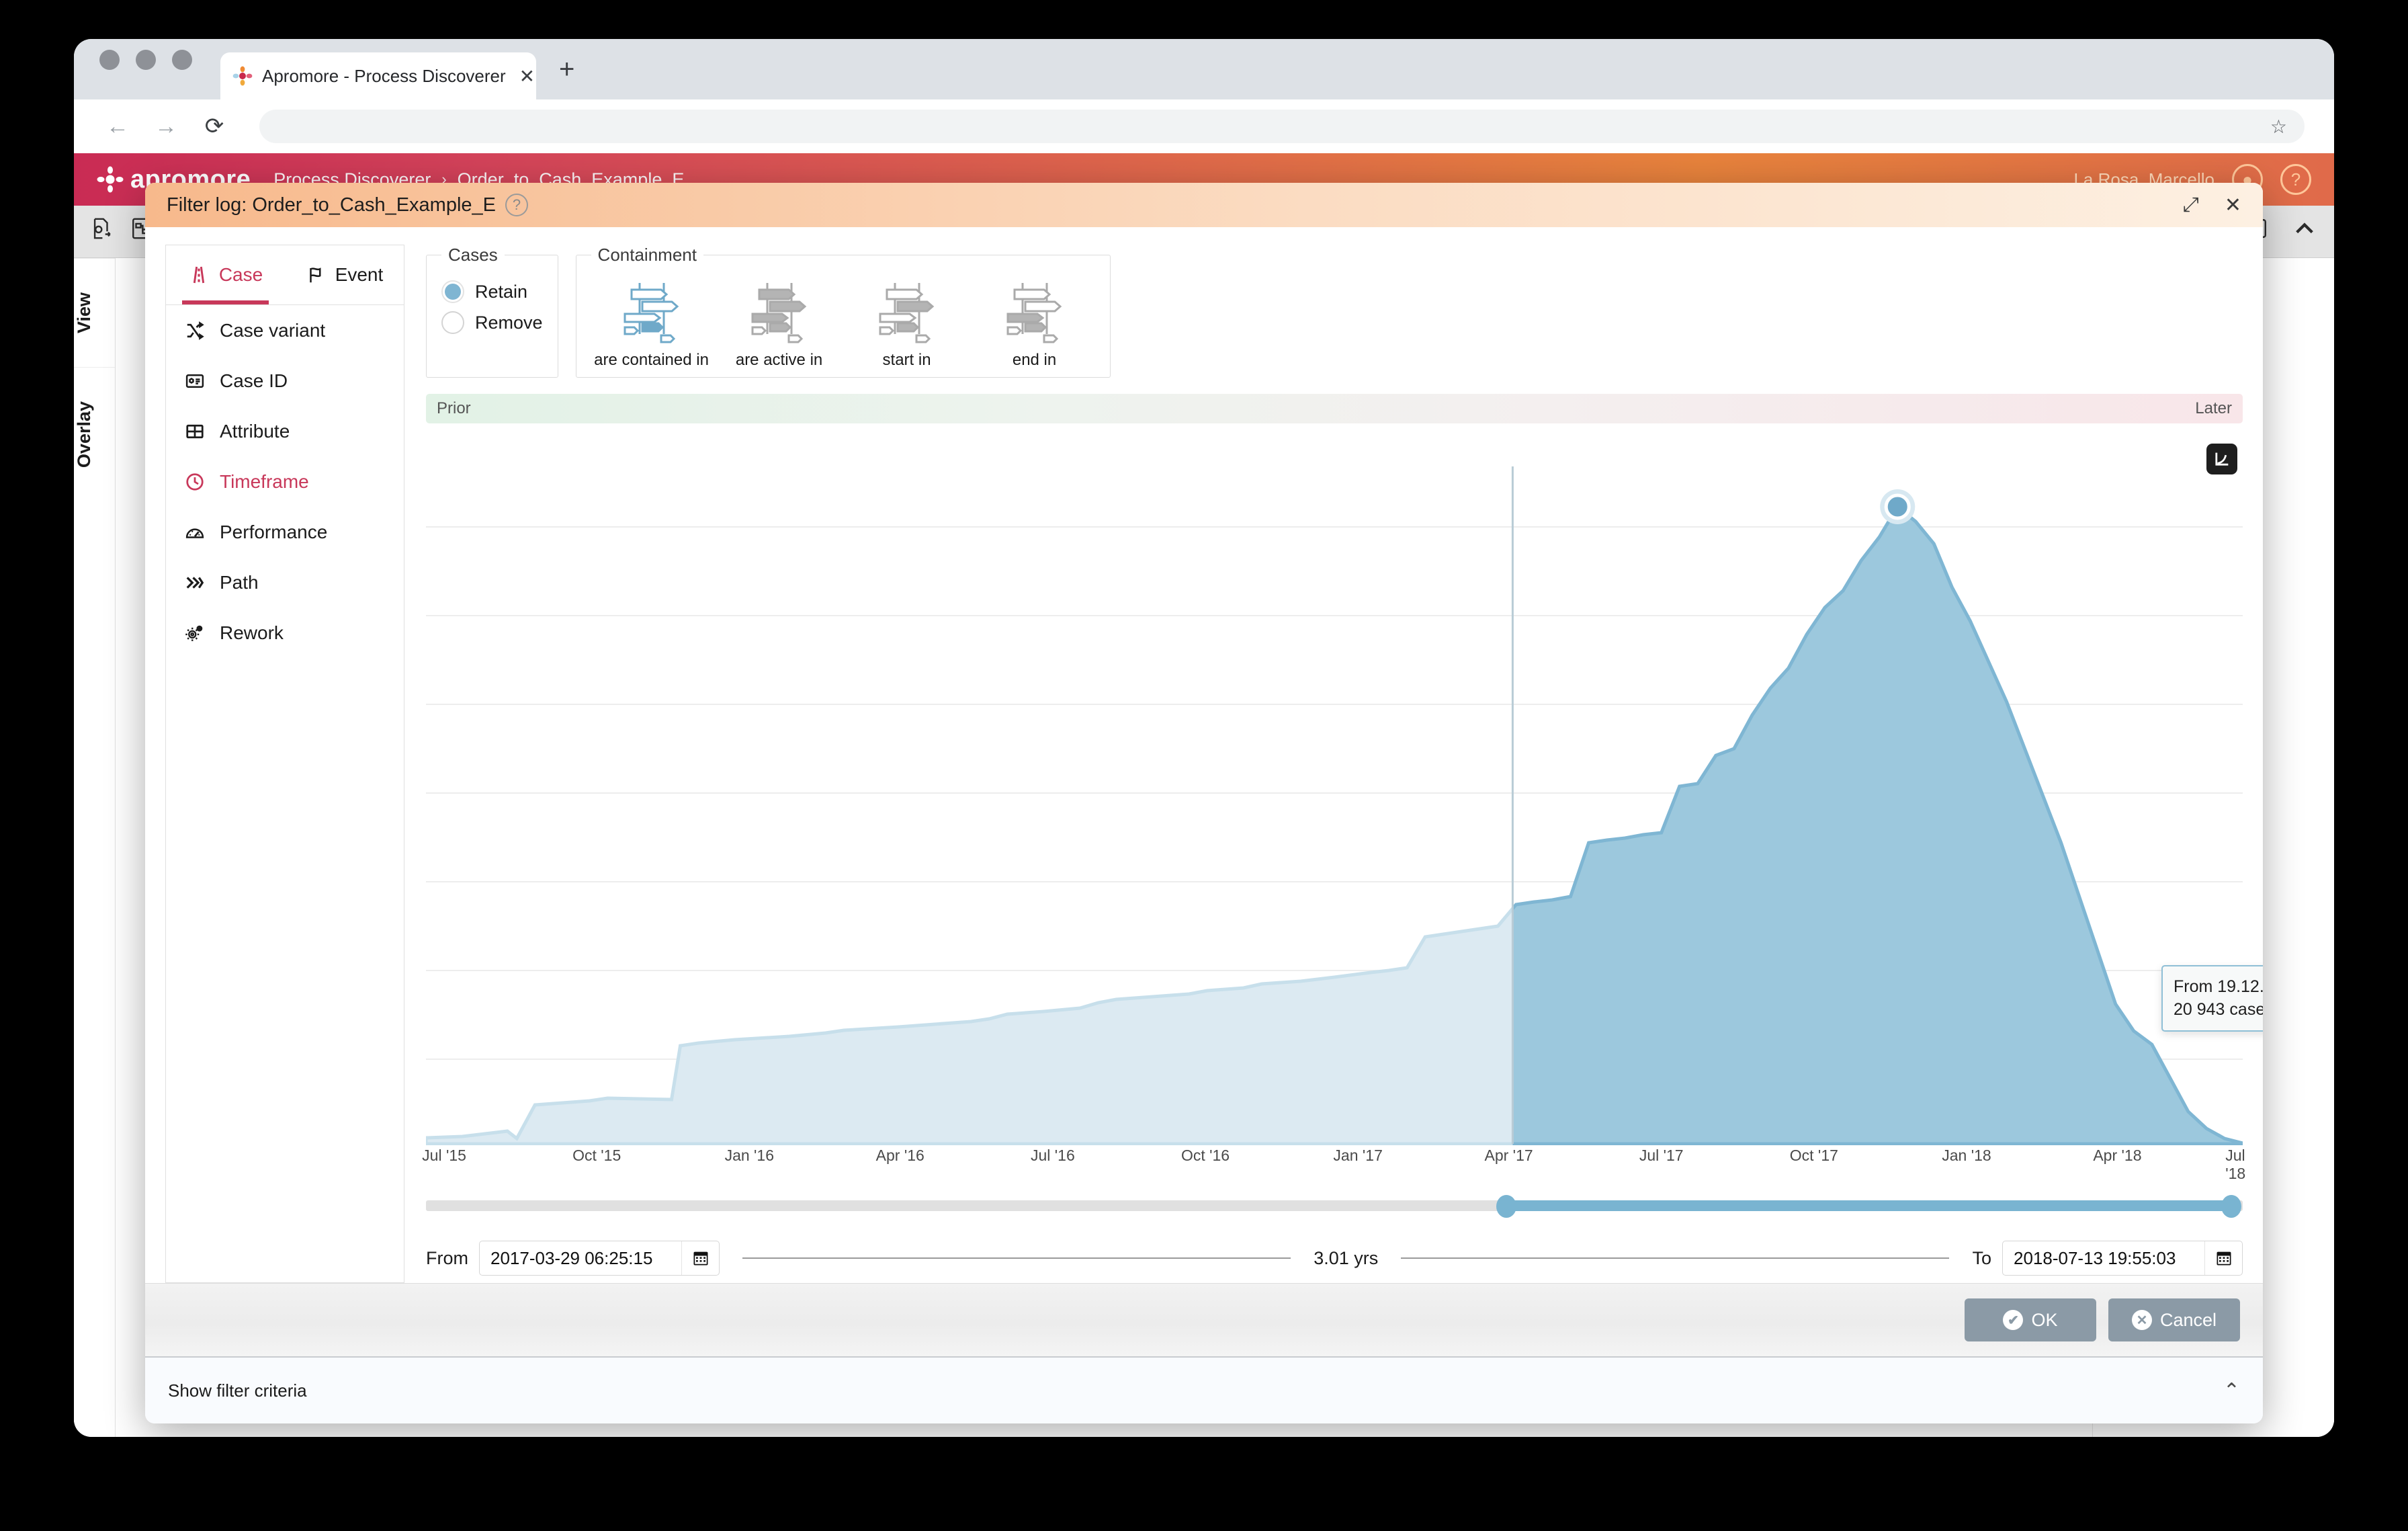  I want to click on browser-tab-title: Apromore - Process Discoverer, so click(384, 76).